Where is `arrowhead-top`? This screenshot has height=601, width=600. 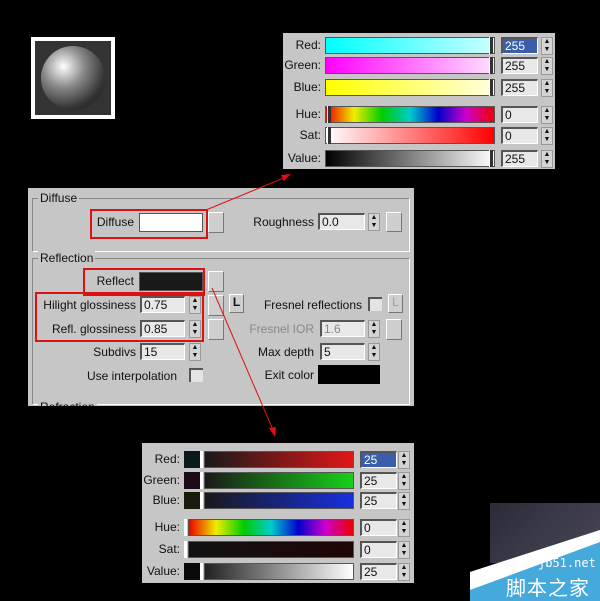
arrowhead-top is located at coordinates (286, 177).